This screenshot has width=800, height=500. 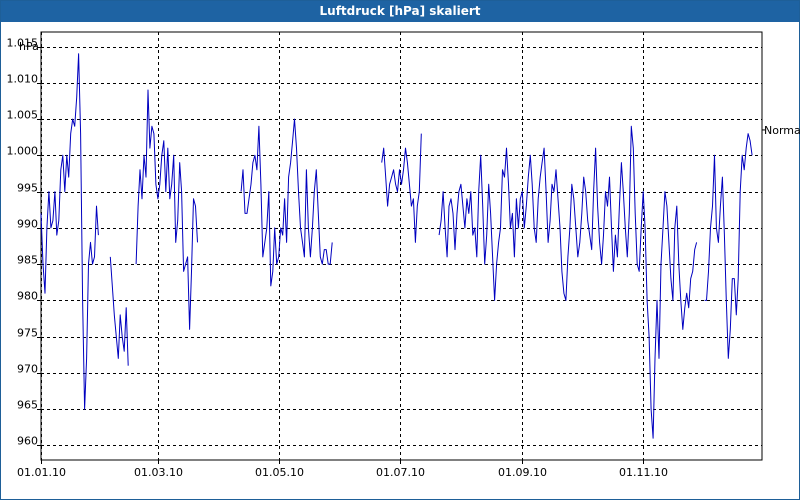 What do you see at coordinates (29, 46) in the screenshot?
I see `y-axis-unit-label: hPa` at bounding box center [29, 46].